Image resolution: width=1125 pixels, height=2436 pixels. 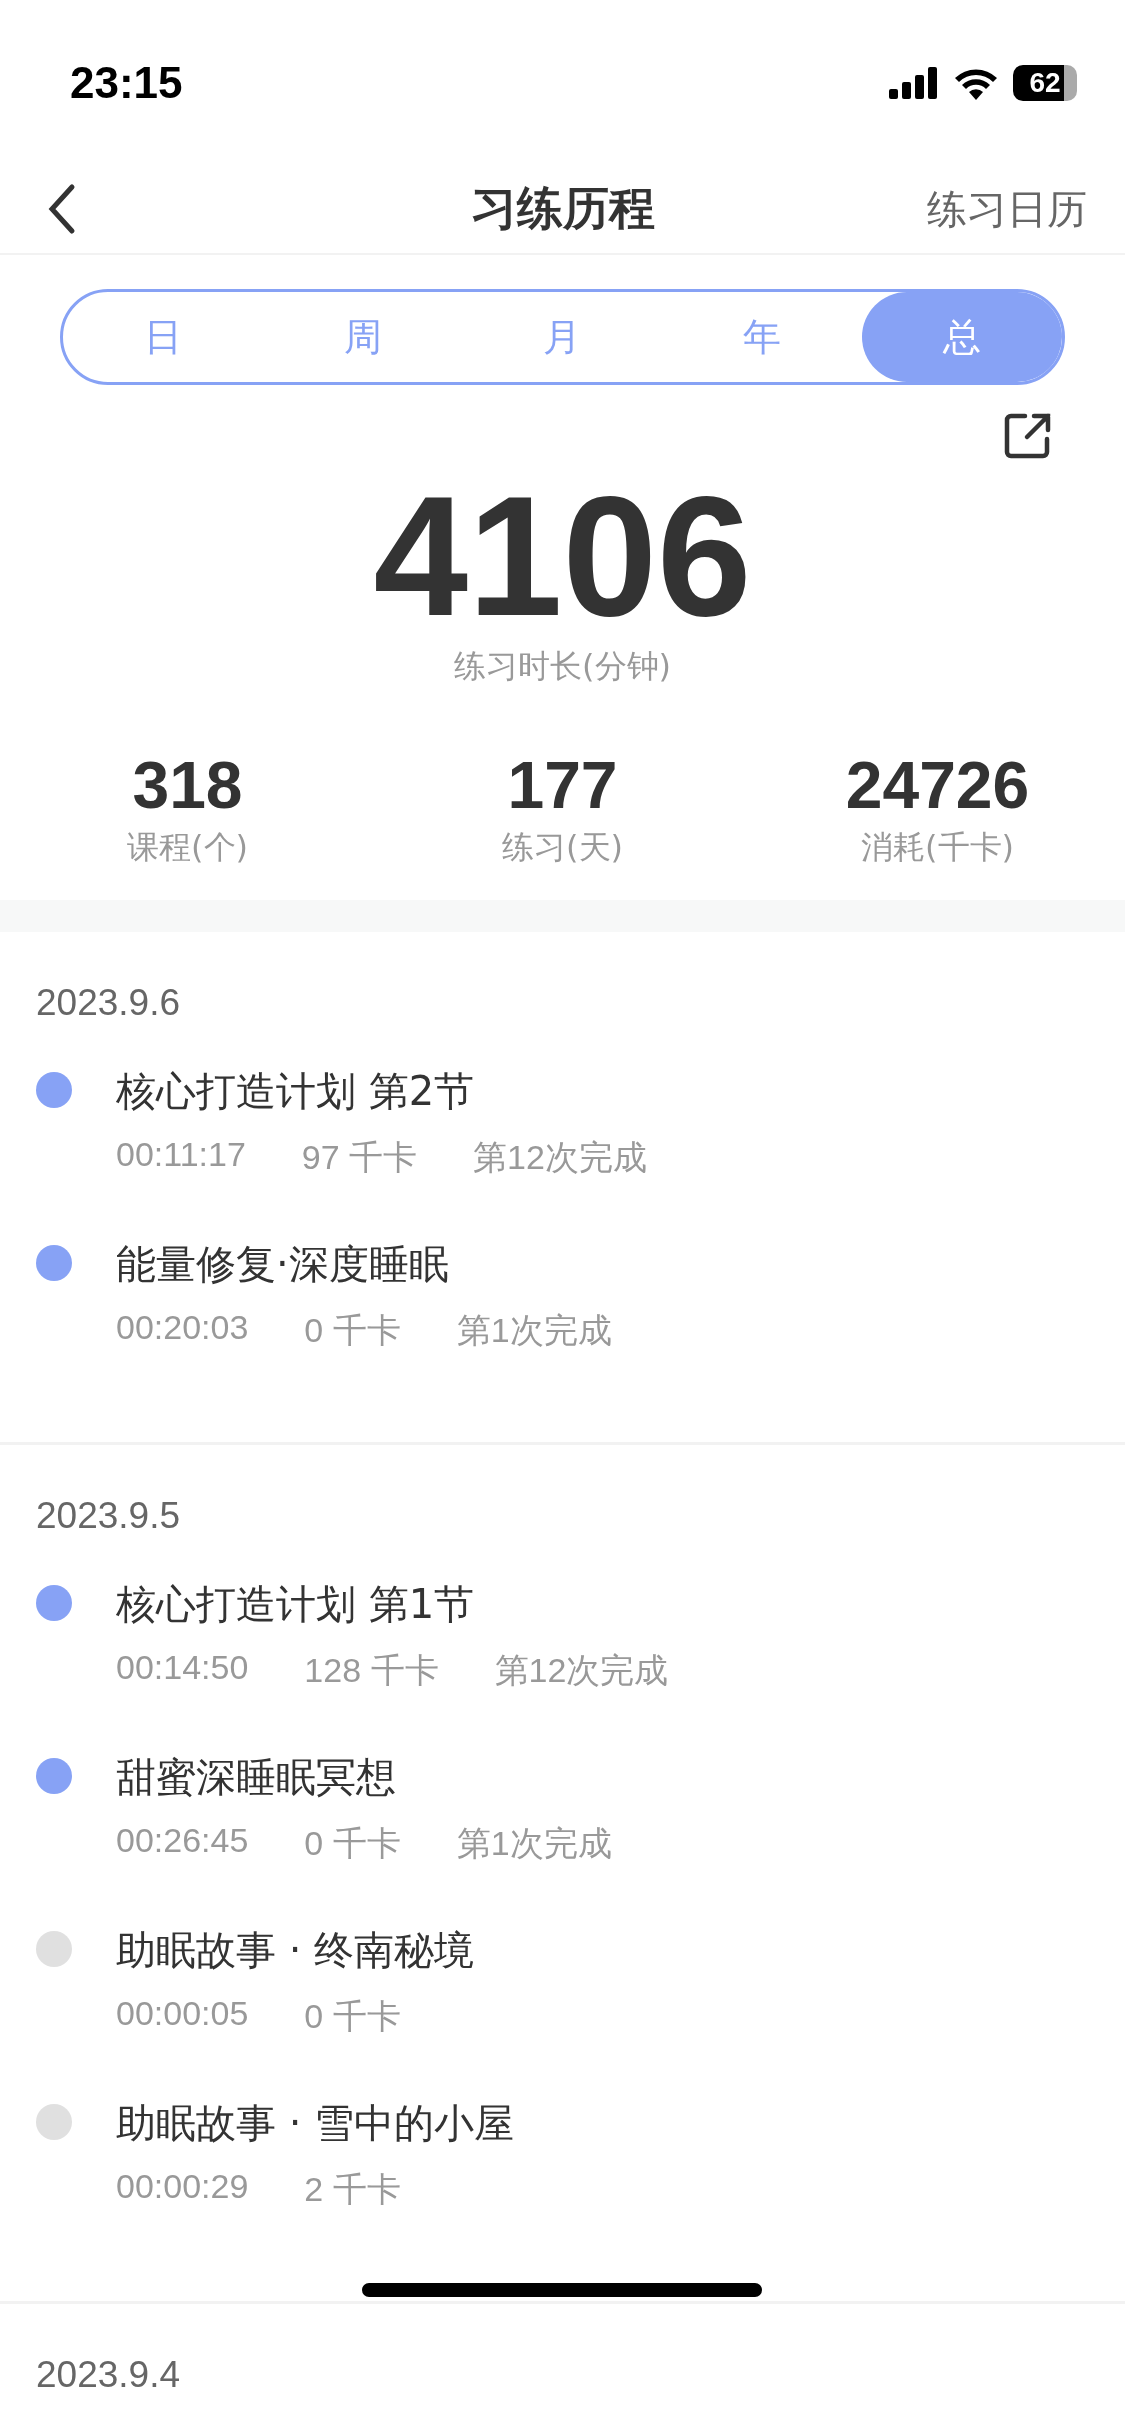 I want to click on stat-value: 177, so click(x=562, y=785).